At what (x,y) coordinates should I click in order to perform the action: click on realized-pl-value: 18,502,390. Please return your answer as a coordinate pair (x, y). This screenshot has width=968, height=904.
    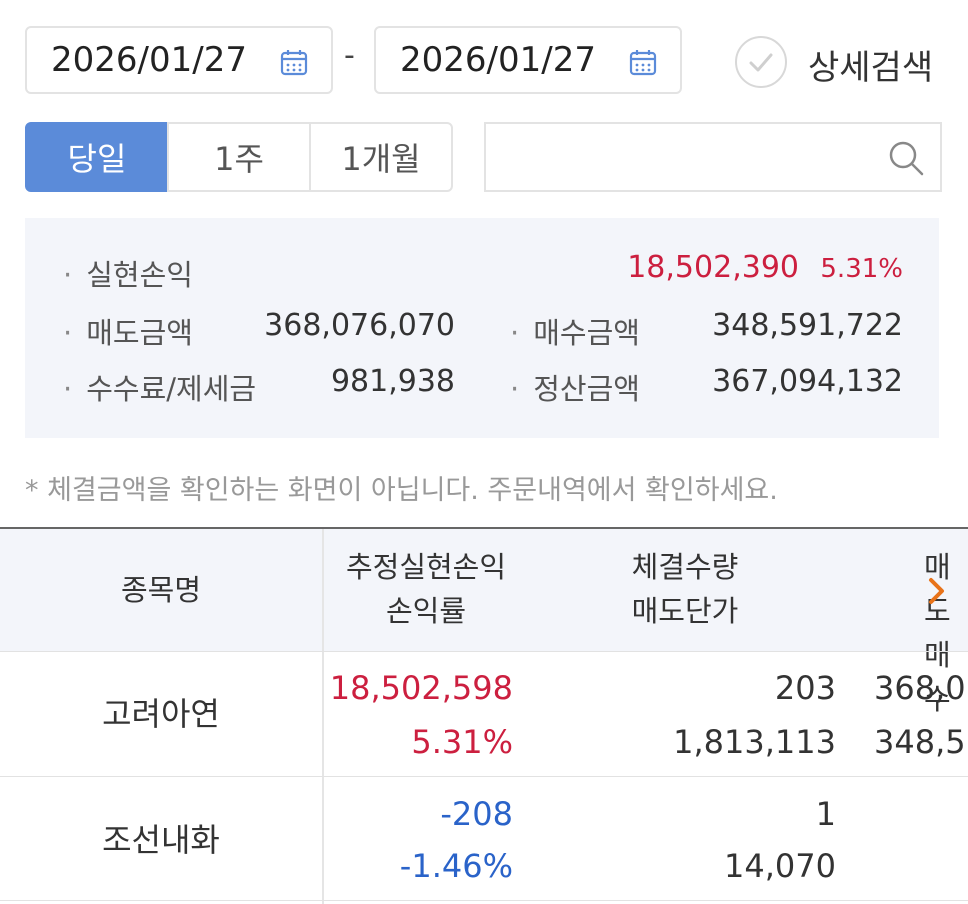
    Looking at the image, I should click on (713, 267).